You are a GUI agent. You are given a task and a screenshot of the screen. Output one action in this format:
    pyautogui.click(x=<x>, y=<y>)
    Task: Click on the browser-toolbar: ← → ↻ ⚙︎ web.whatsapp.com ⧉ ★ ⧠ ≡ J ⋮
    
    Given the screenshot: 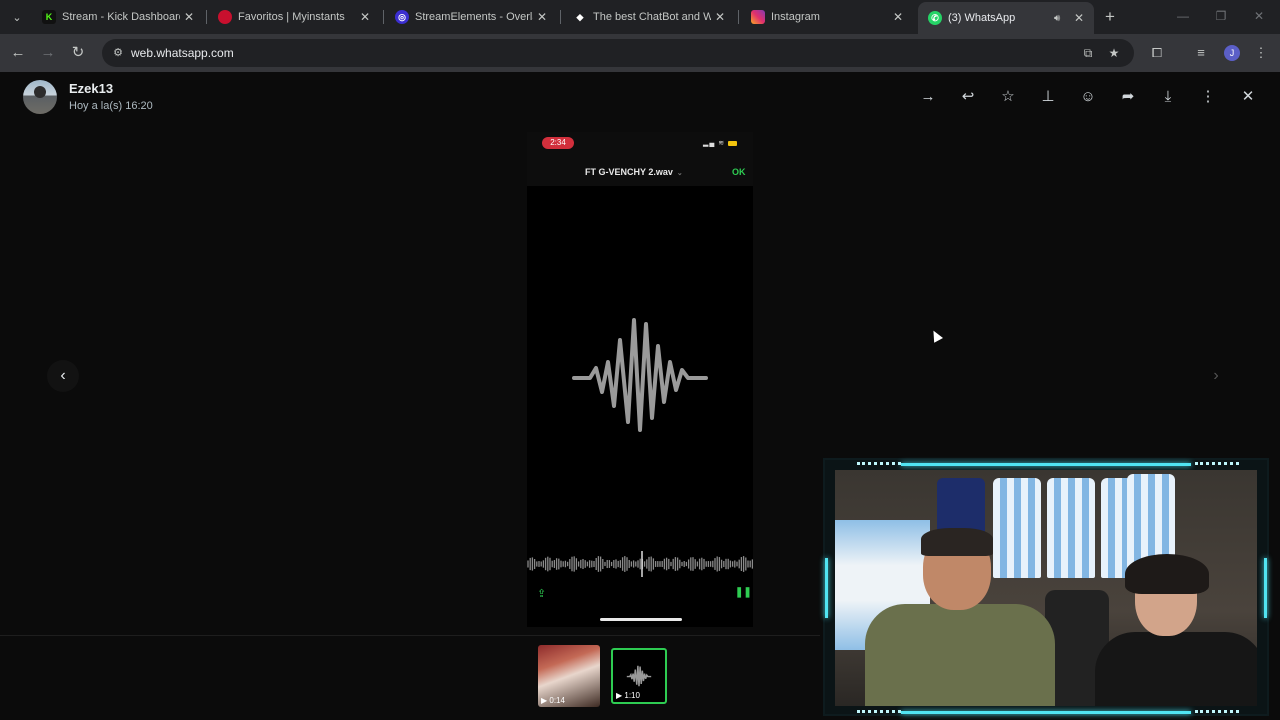 What is the action you would take?
    pyautogui.click(x=640, y=53)
    